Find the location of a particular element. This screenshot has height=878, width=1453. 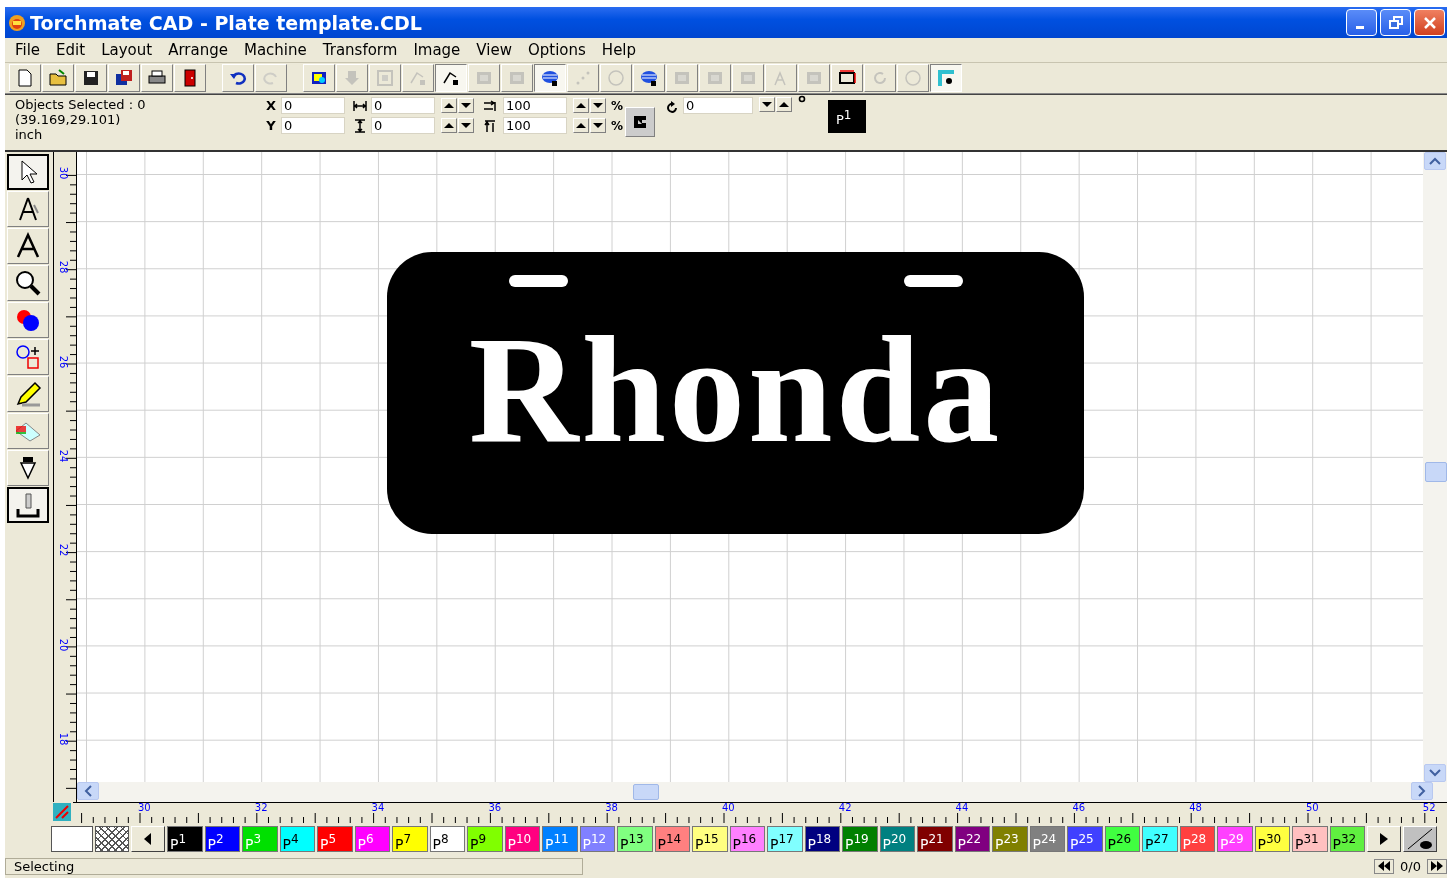

pen-swatch: P$^{32}$ is located at coordinates (1347, 839).